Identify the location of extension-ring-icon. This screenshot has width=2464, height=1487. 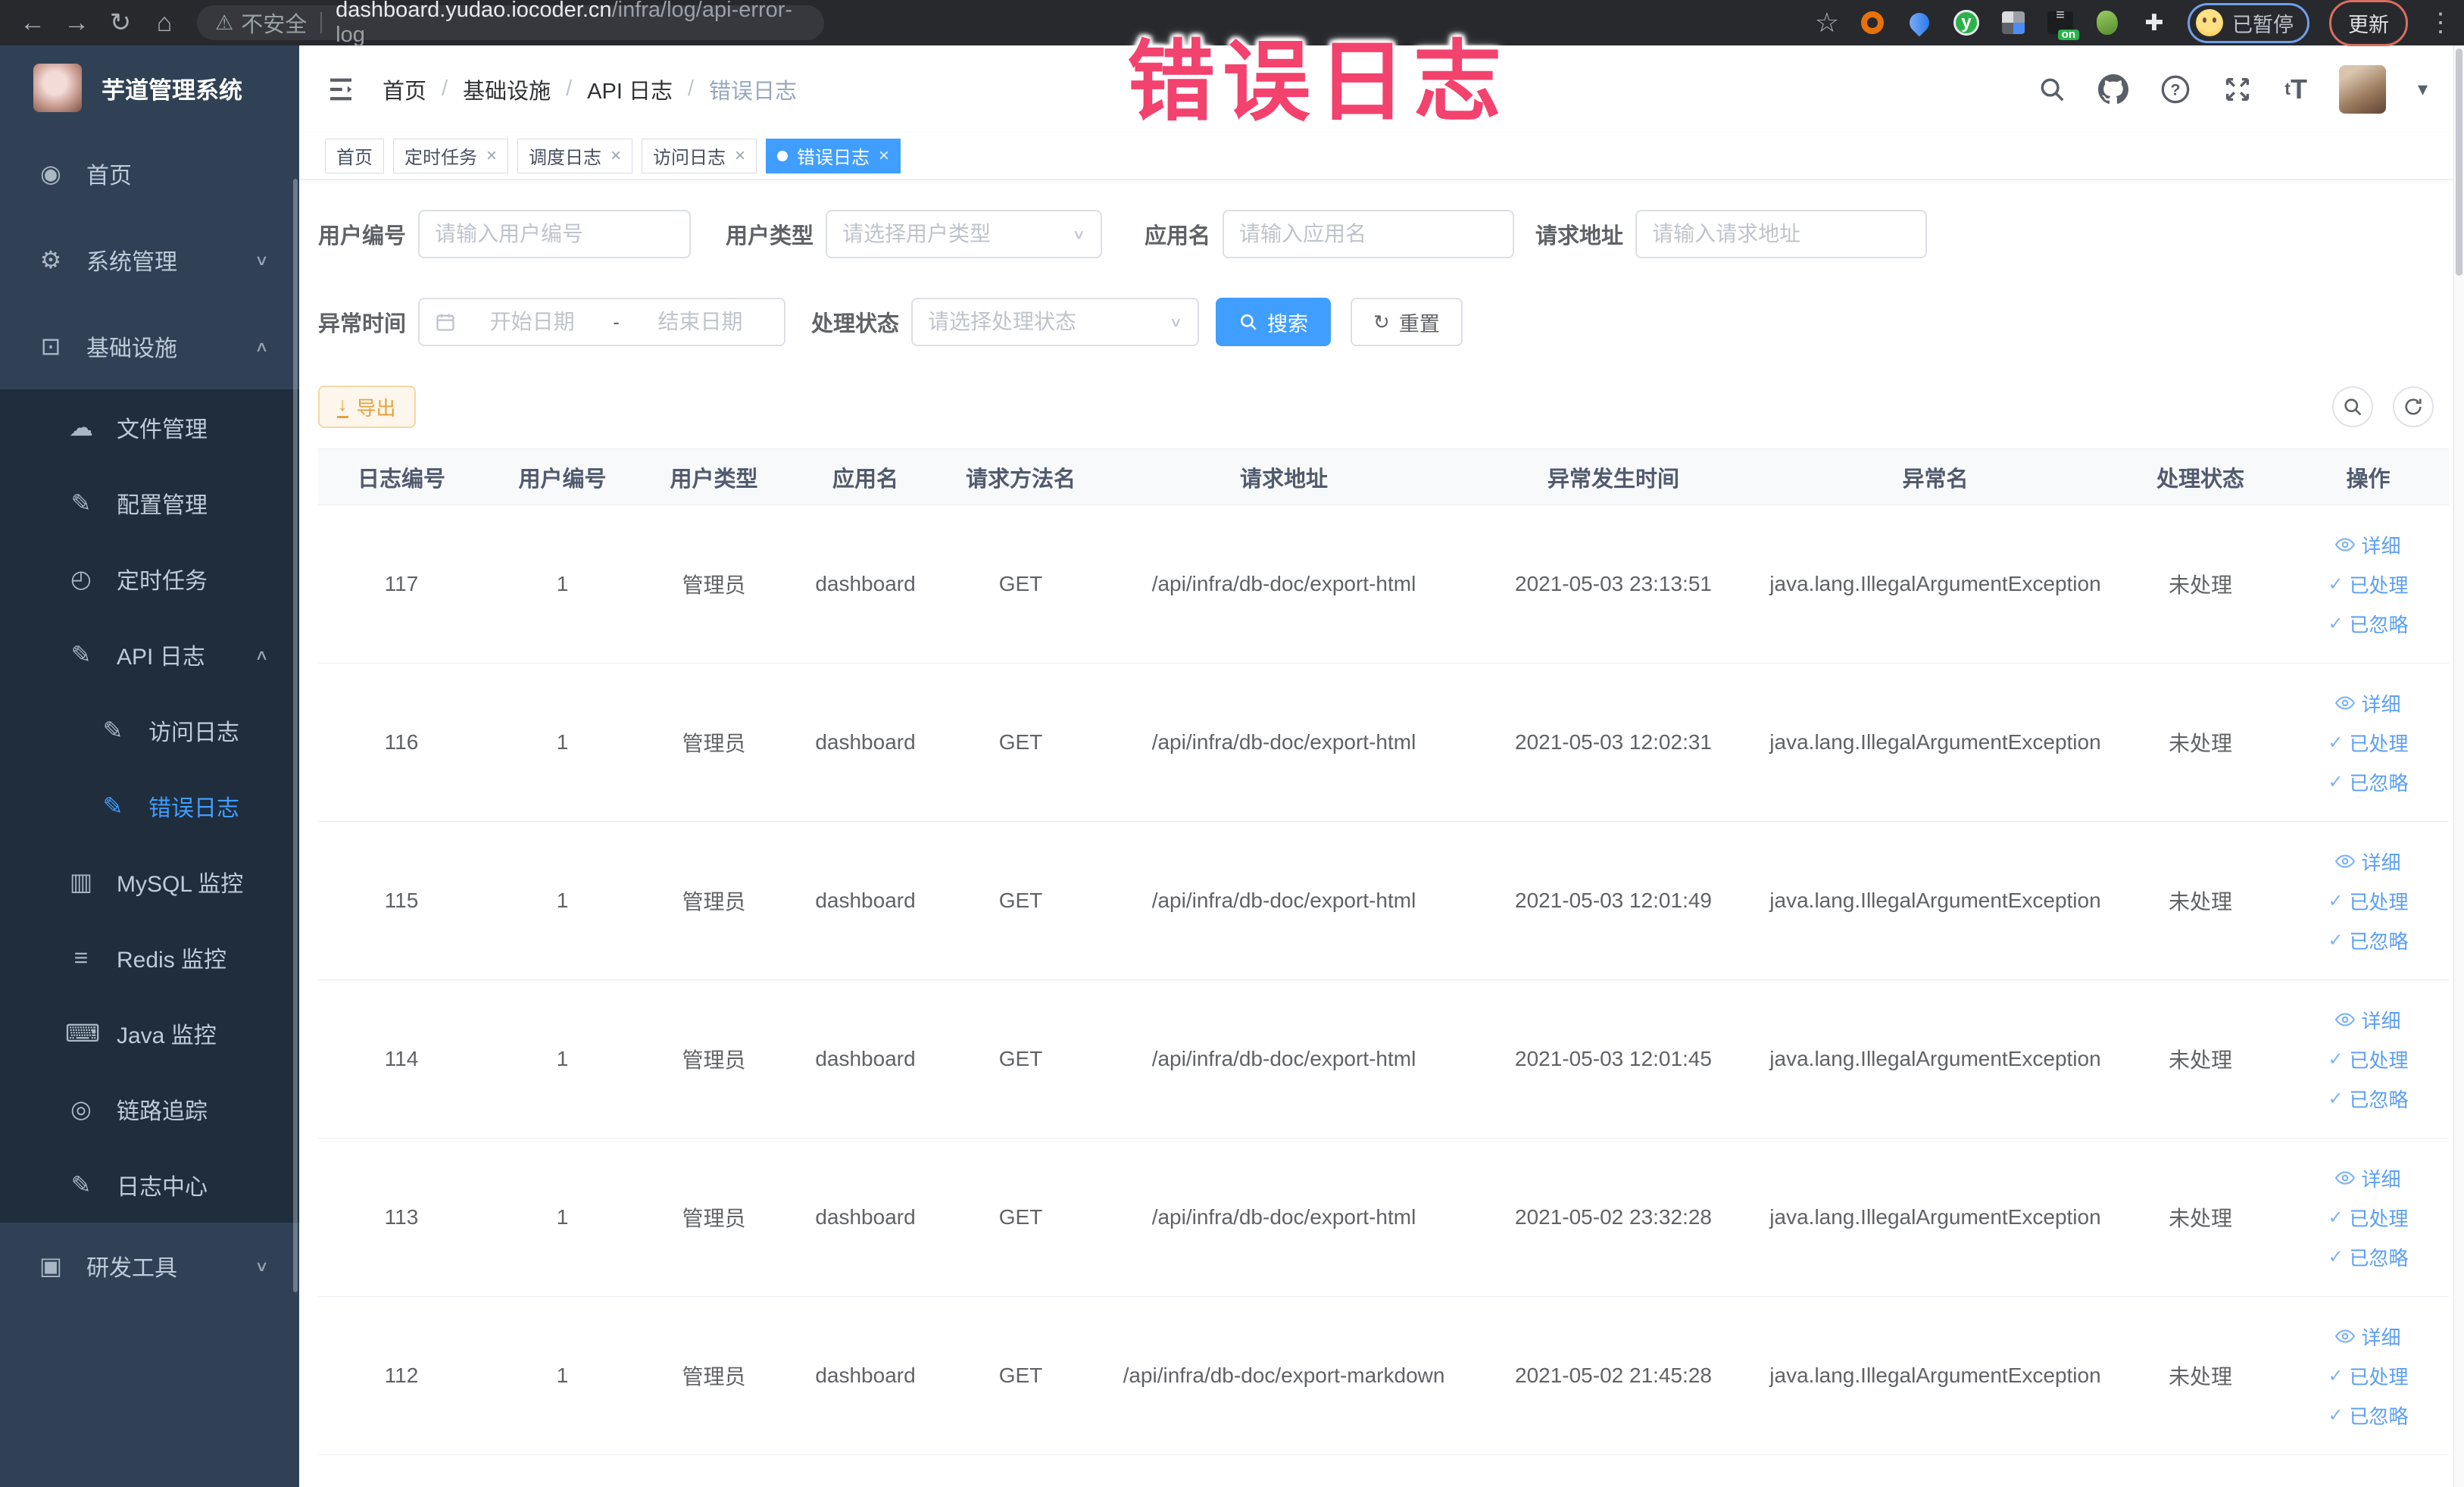
(1872, 22).